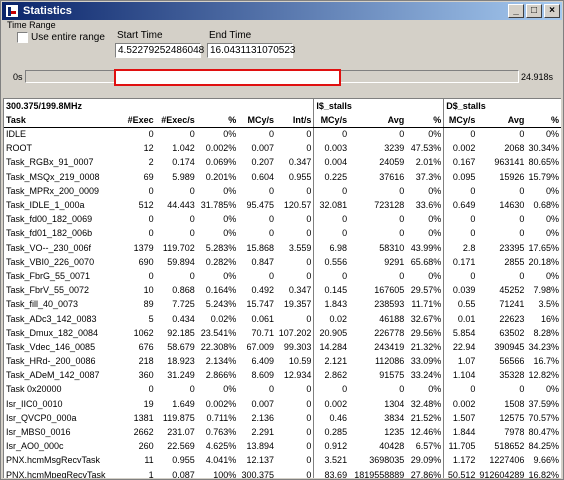  I want to click on table-row: Task_fd01_182_006b 0 0 0% 0 0 0 0 0% 0 0 0%, so click(282, 233).